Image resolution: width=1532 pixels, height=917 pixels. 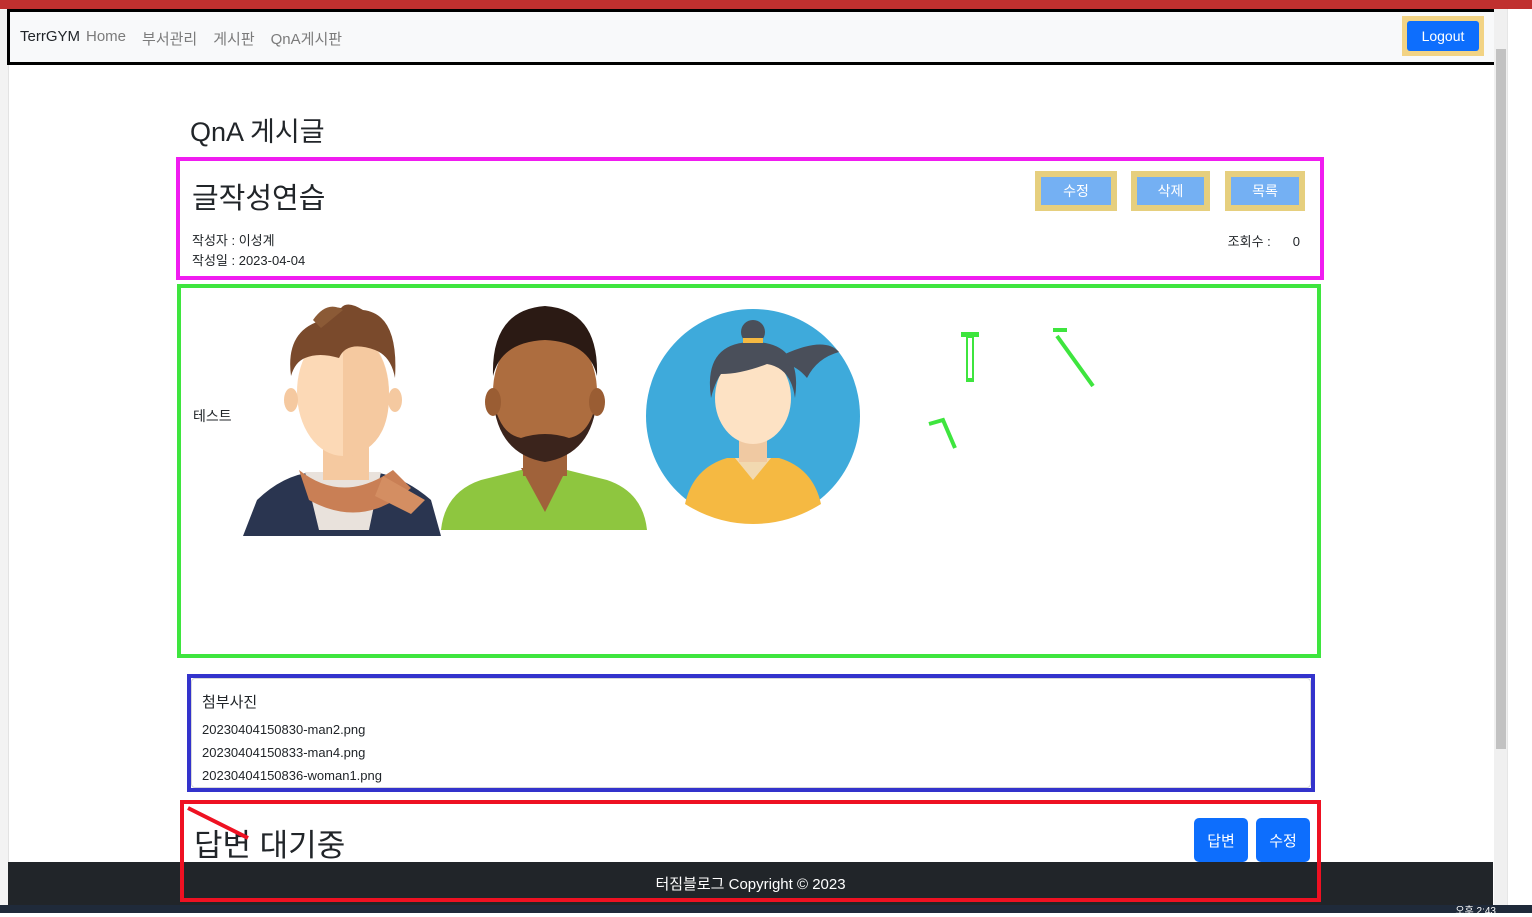 What do you see at coordinates (292, 729) in the screenshot?
I see `attachment-link: 20230404150830-man2.png` at bounding box center [292, 729].